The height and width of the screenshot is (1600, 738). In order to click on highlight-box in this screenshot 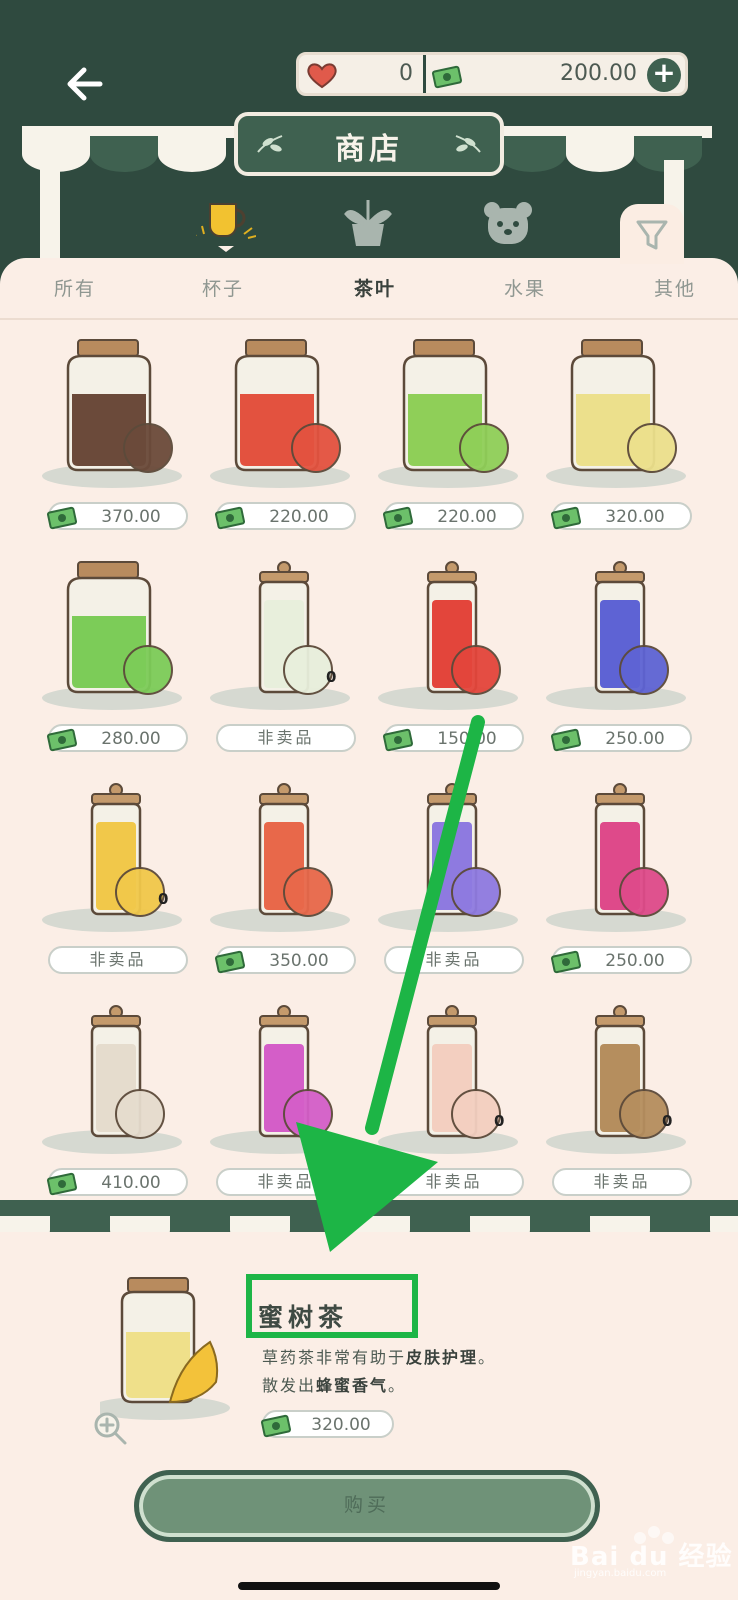, I will do `click(332, 1306)`.